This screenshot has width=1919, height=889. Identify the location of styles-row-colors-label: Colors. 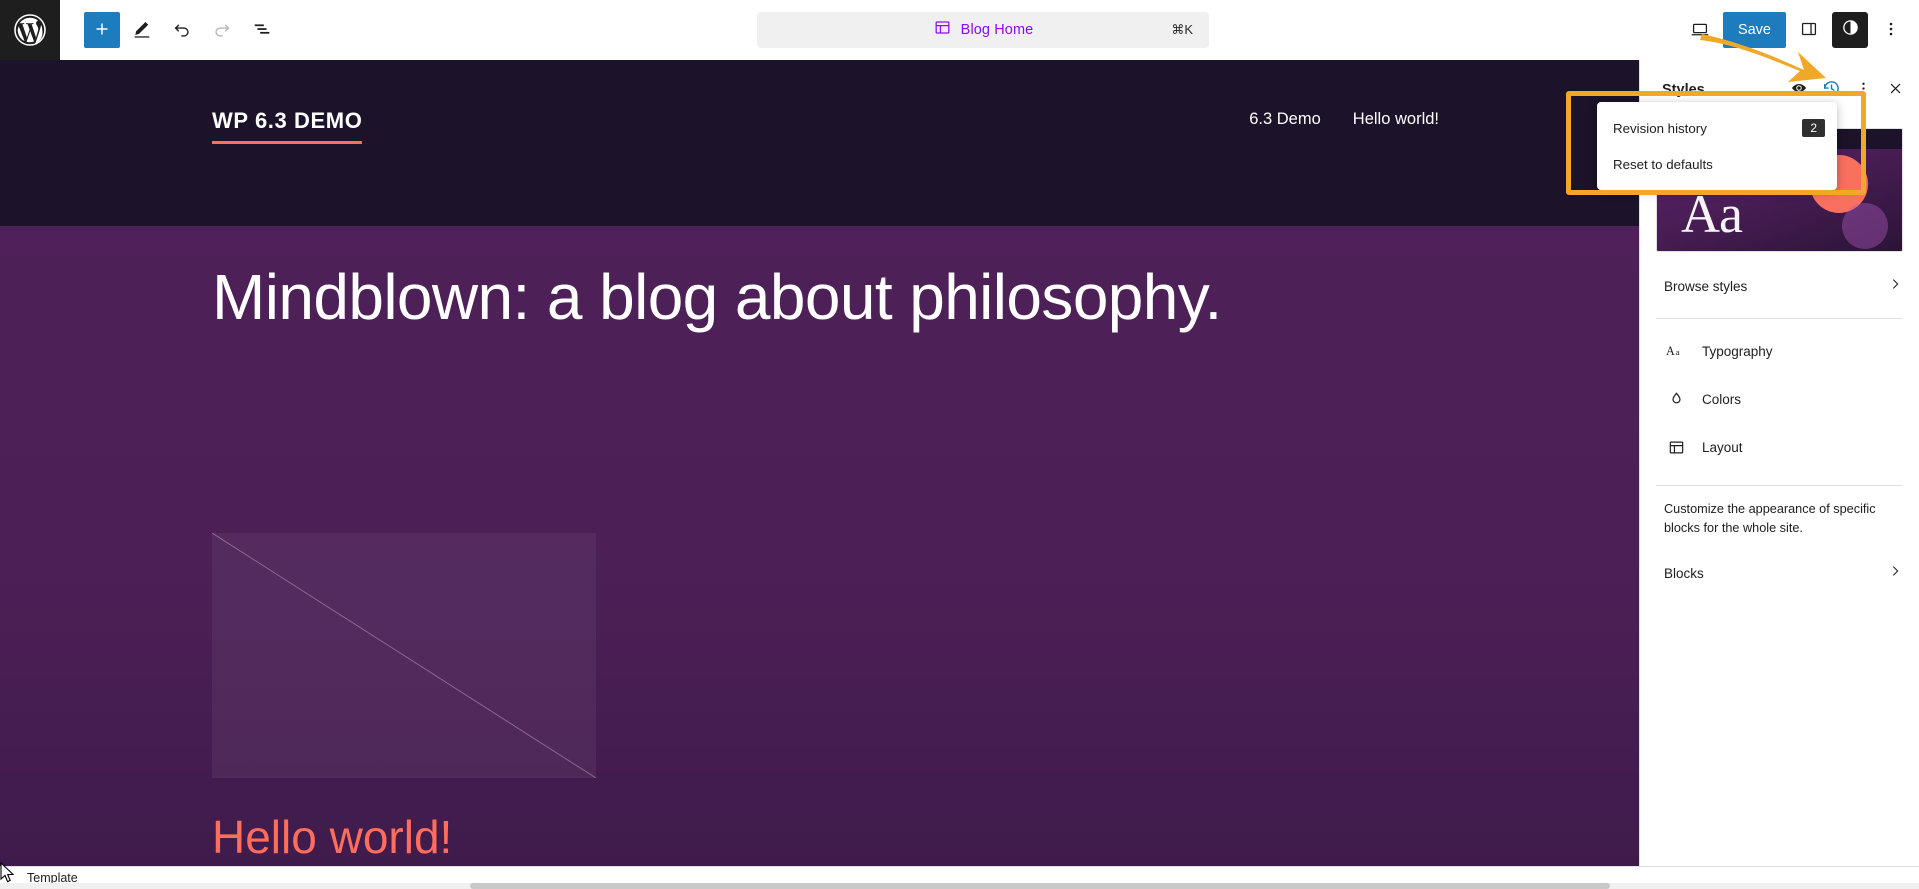
(1722, 399).